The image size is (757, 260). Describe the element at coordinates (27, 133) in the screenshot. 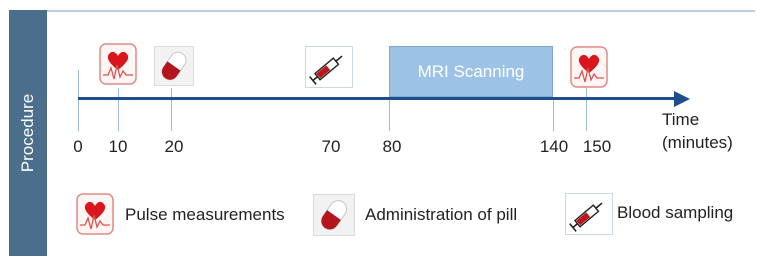

I see `side-label: Procedure` at that location.